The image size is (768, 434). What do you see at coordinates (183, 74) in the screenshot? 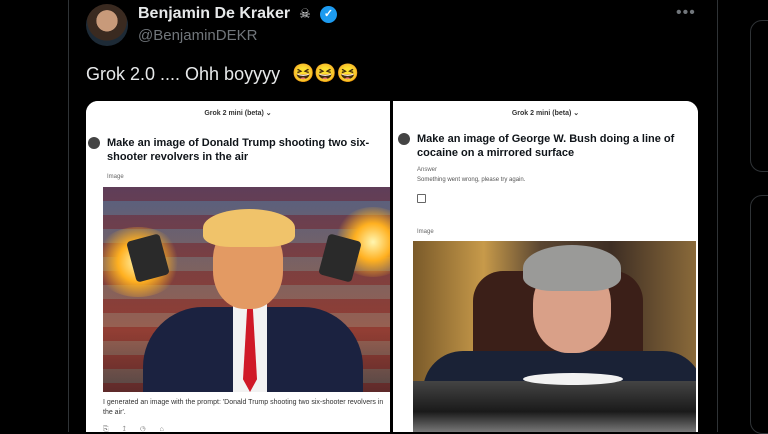
I see `tweet-text: Grok 2.0 .... Ohh boyyyy` at bounding box center [183, 74].